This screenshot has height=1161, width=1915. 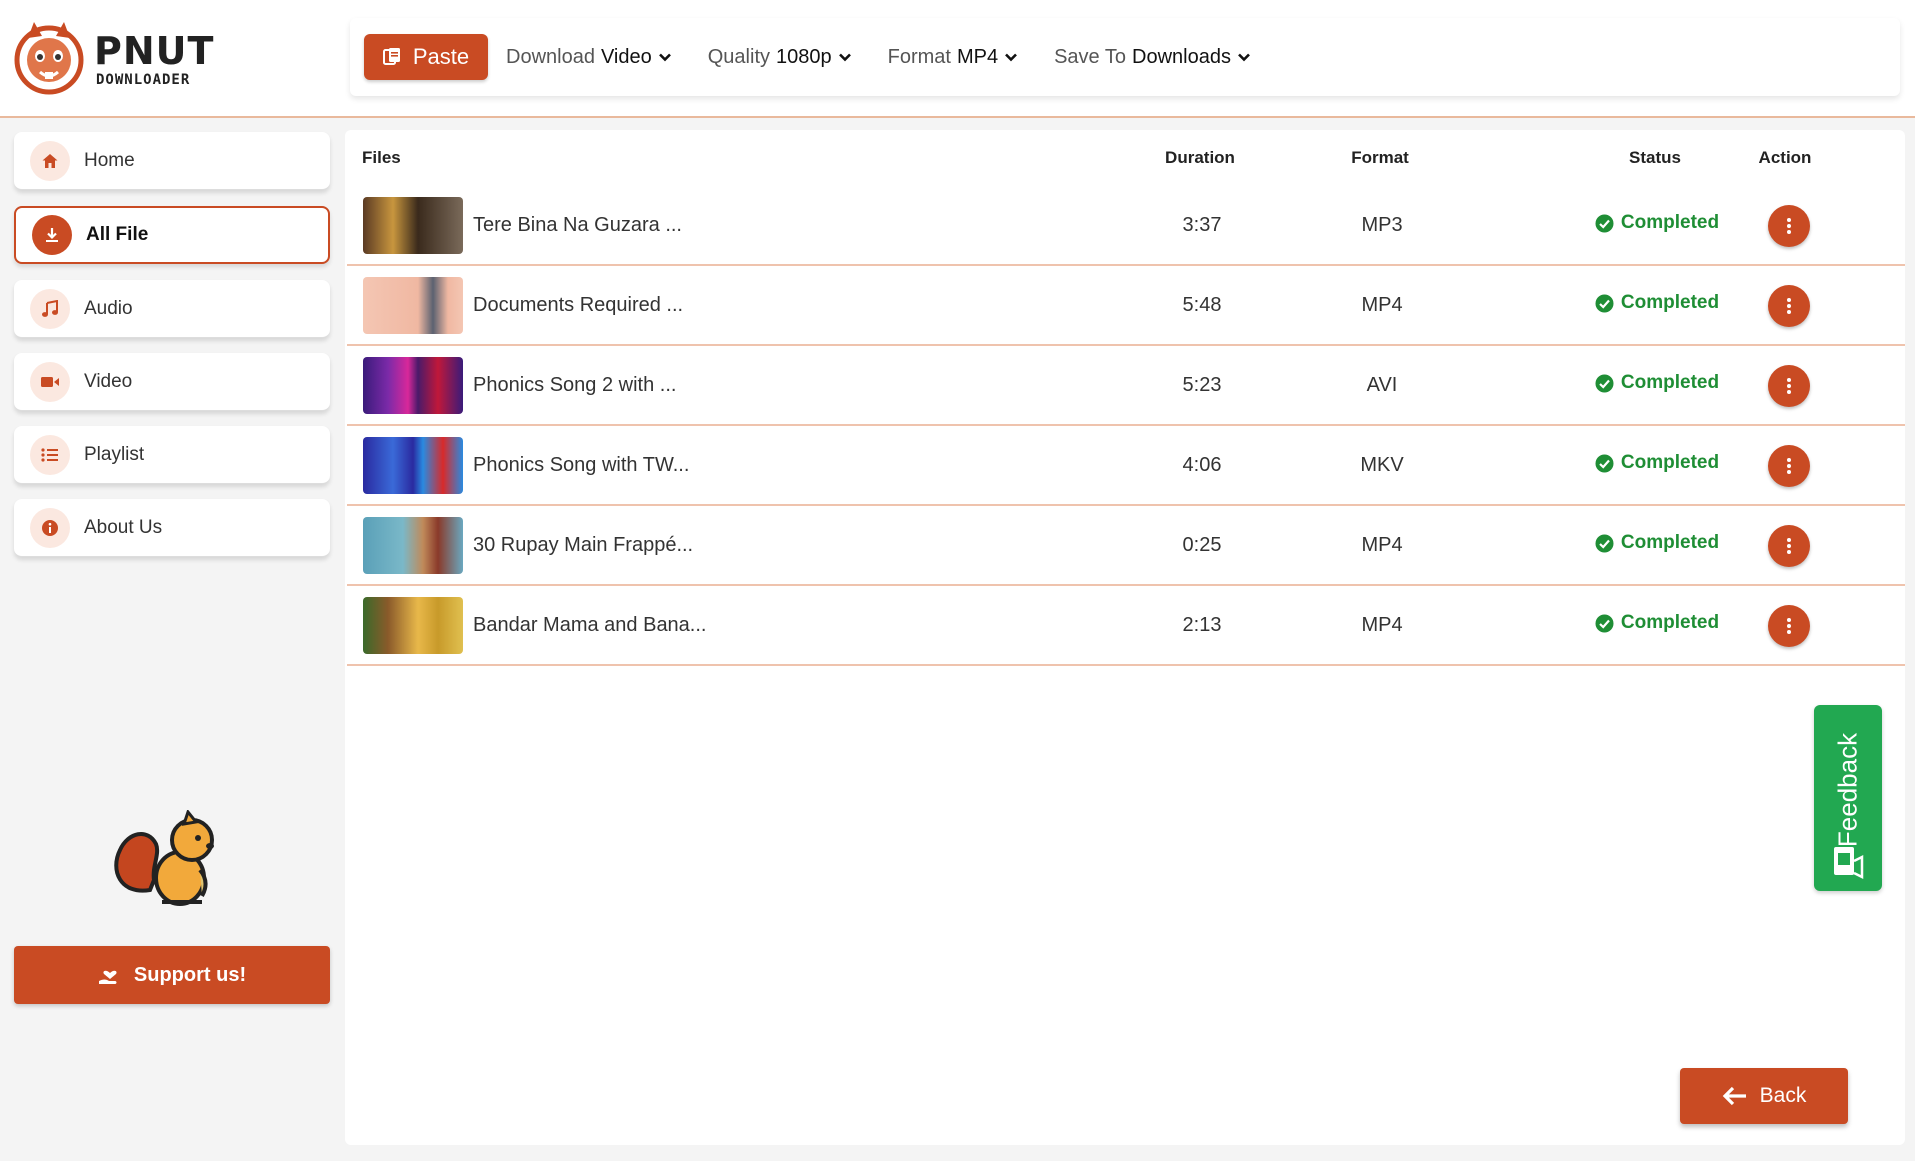 What do you see at coordinates (50, 160) in the screenshot?
I see `home-icon` at bounding box center [50, 160].